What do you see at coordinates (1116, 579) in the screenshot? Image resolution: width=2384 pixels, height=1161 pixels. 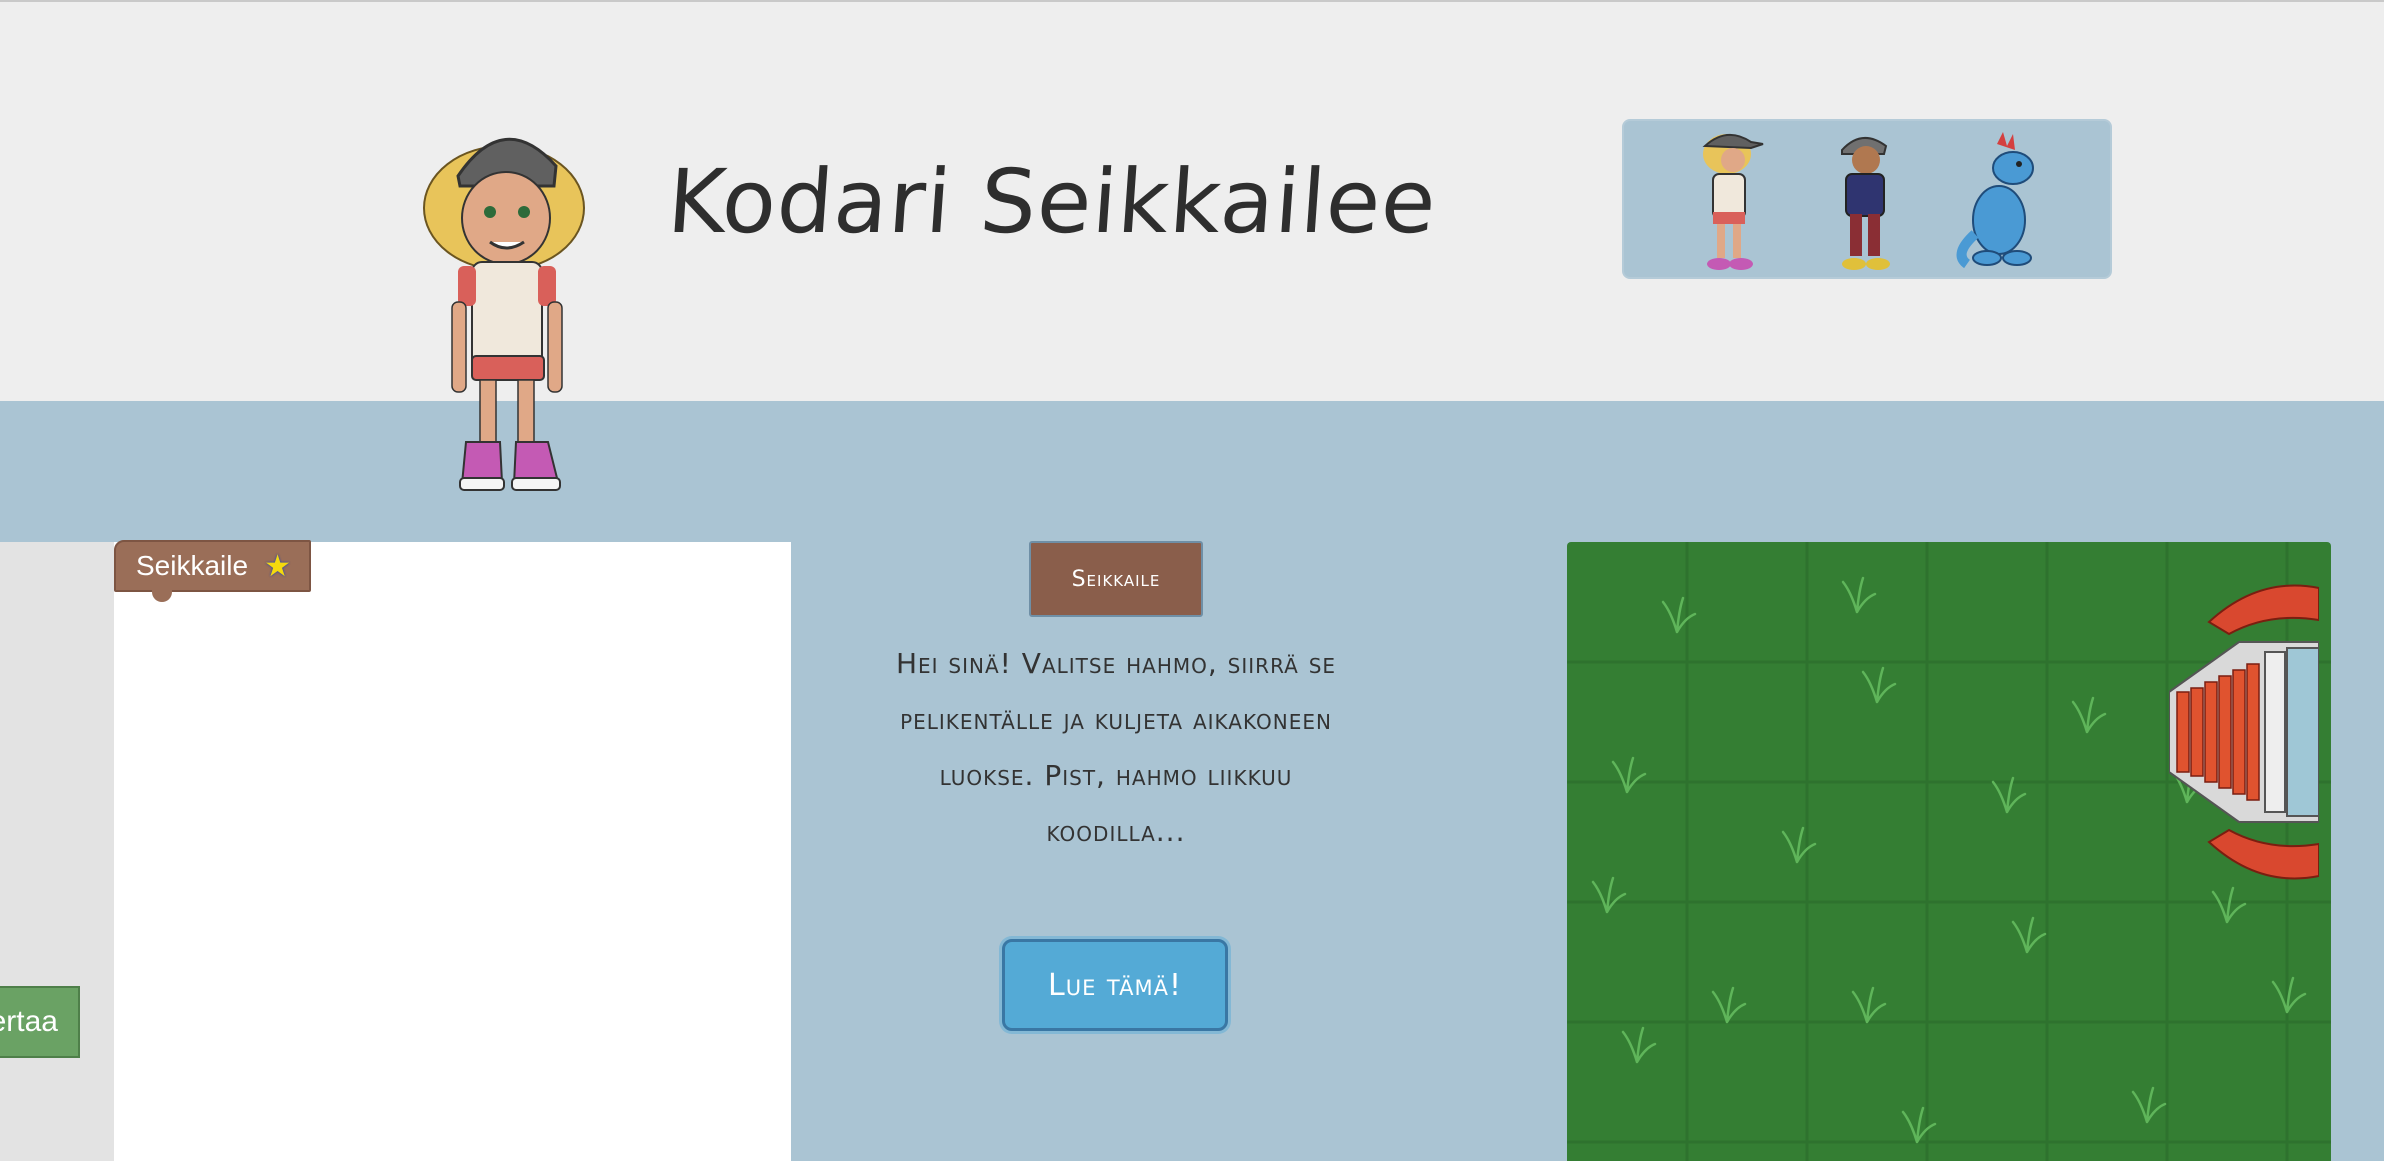 I see `run-button: Seikkaile` at bounding box center [1116, 579].